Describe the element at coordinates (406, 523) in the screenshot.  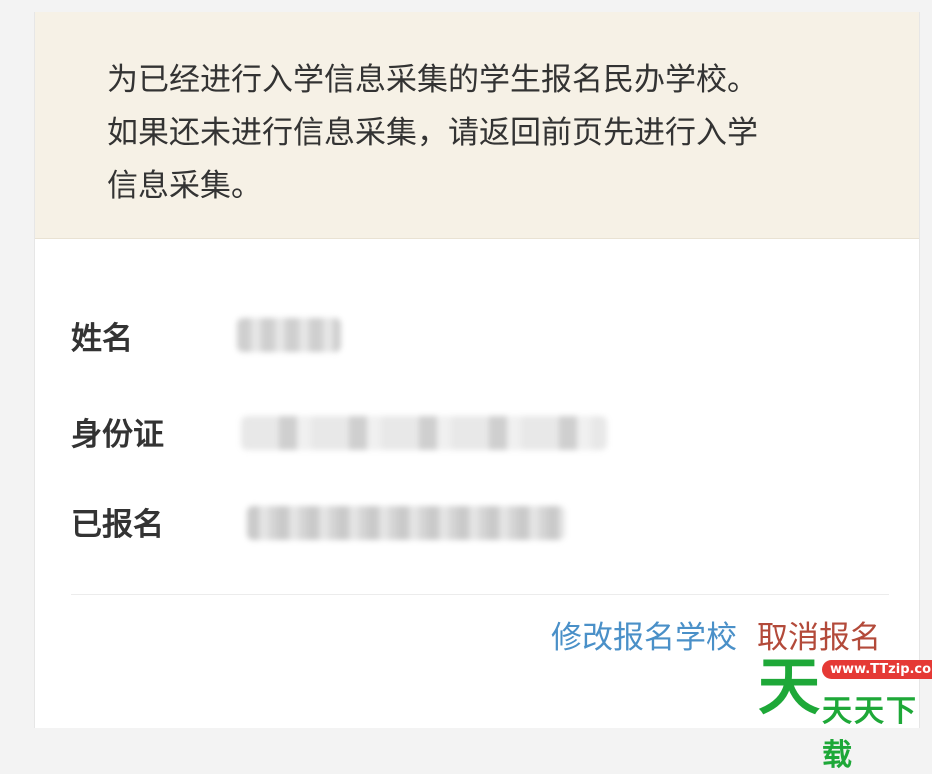
I see `enrolled-school-redacted` at that location.